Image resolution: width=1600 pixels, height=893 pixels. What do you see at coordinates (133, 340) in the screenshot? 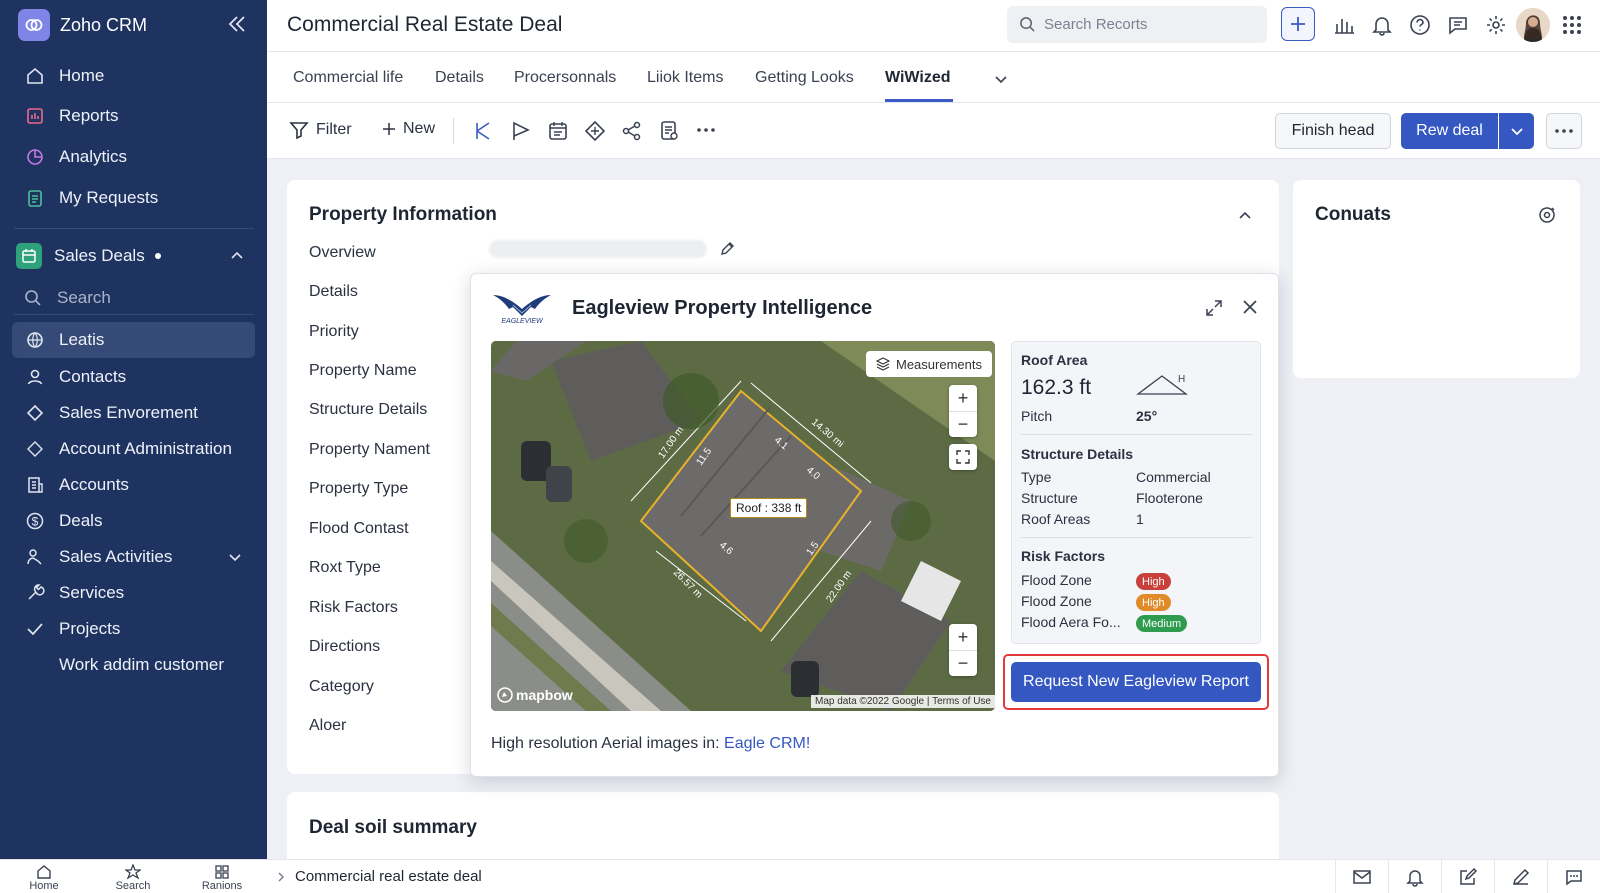
I see `sidebar-item-leatis: Leatis` at bounding box center [133, 340].